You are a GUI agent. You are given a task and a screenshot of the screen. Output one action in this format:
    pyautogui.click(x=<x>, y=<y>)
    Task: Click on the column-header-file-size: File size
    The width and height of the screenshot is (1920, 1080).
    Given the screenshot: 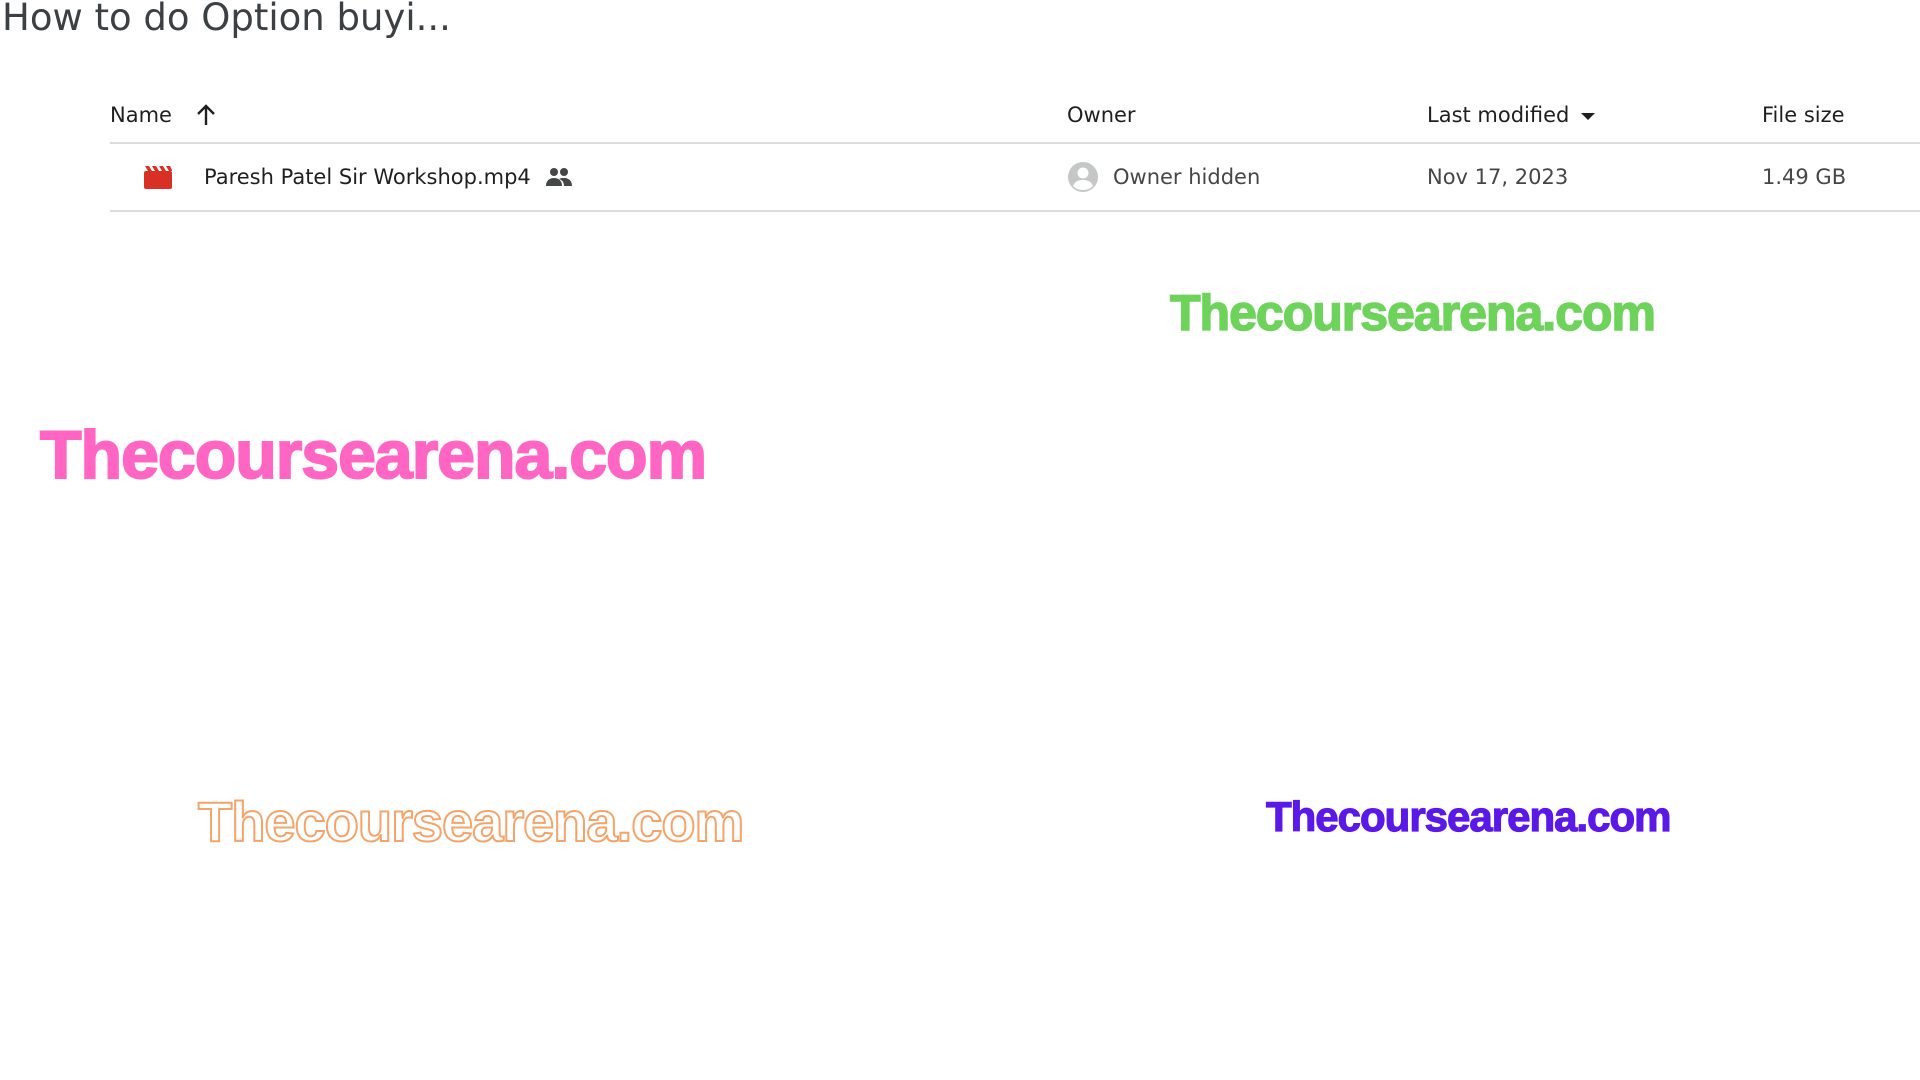 What is the action you would take?
    pyautogui.click(x=1803, y=115)
    